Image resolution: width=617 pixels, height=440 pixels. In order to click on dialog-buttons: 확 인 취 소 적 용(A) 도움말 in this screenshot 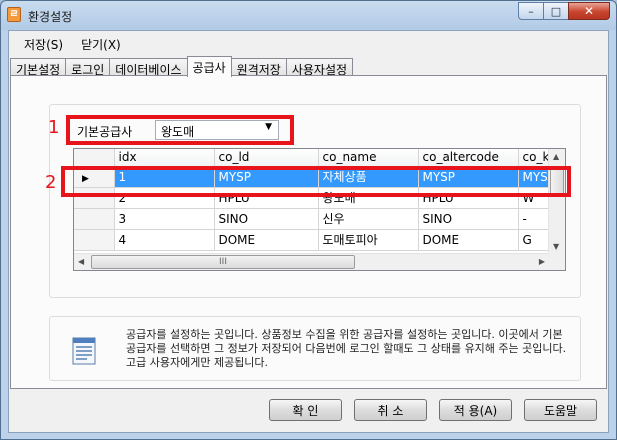, I will do `click(433, 410)`.